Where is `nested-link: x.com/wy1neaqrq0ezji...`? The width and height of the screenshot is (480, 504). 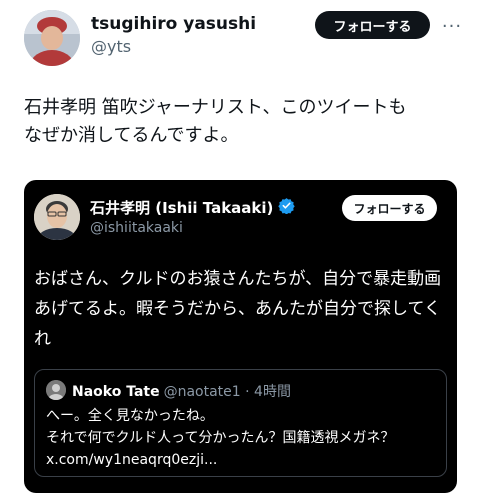
nested-link: x.com/wy1neaqrq0ezji... is located at coordinates (244, 460).